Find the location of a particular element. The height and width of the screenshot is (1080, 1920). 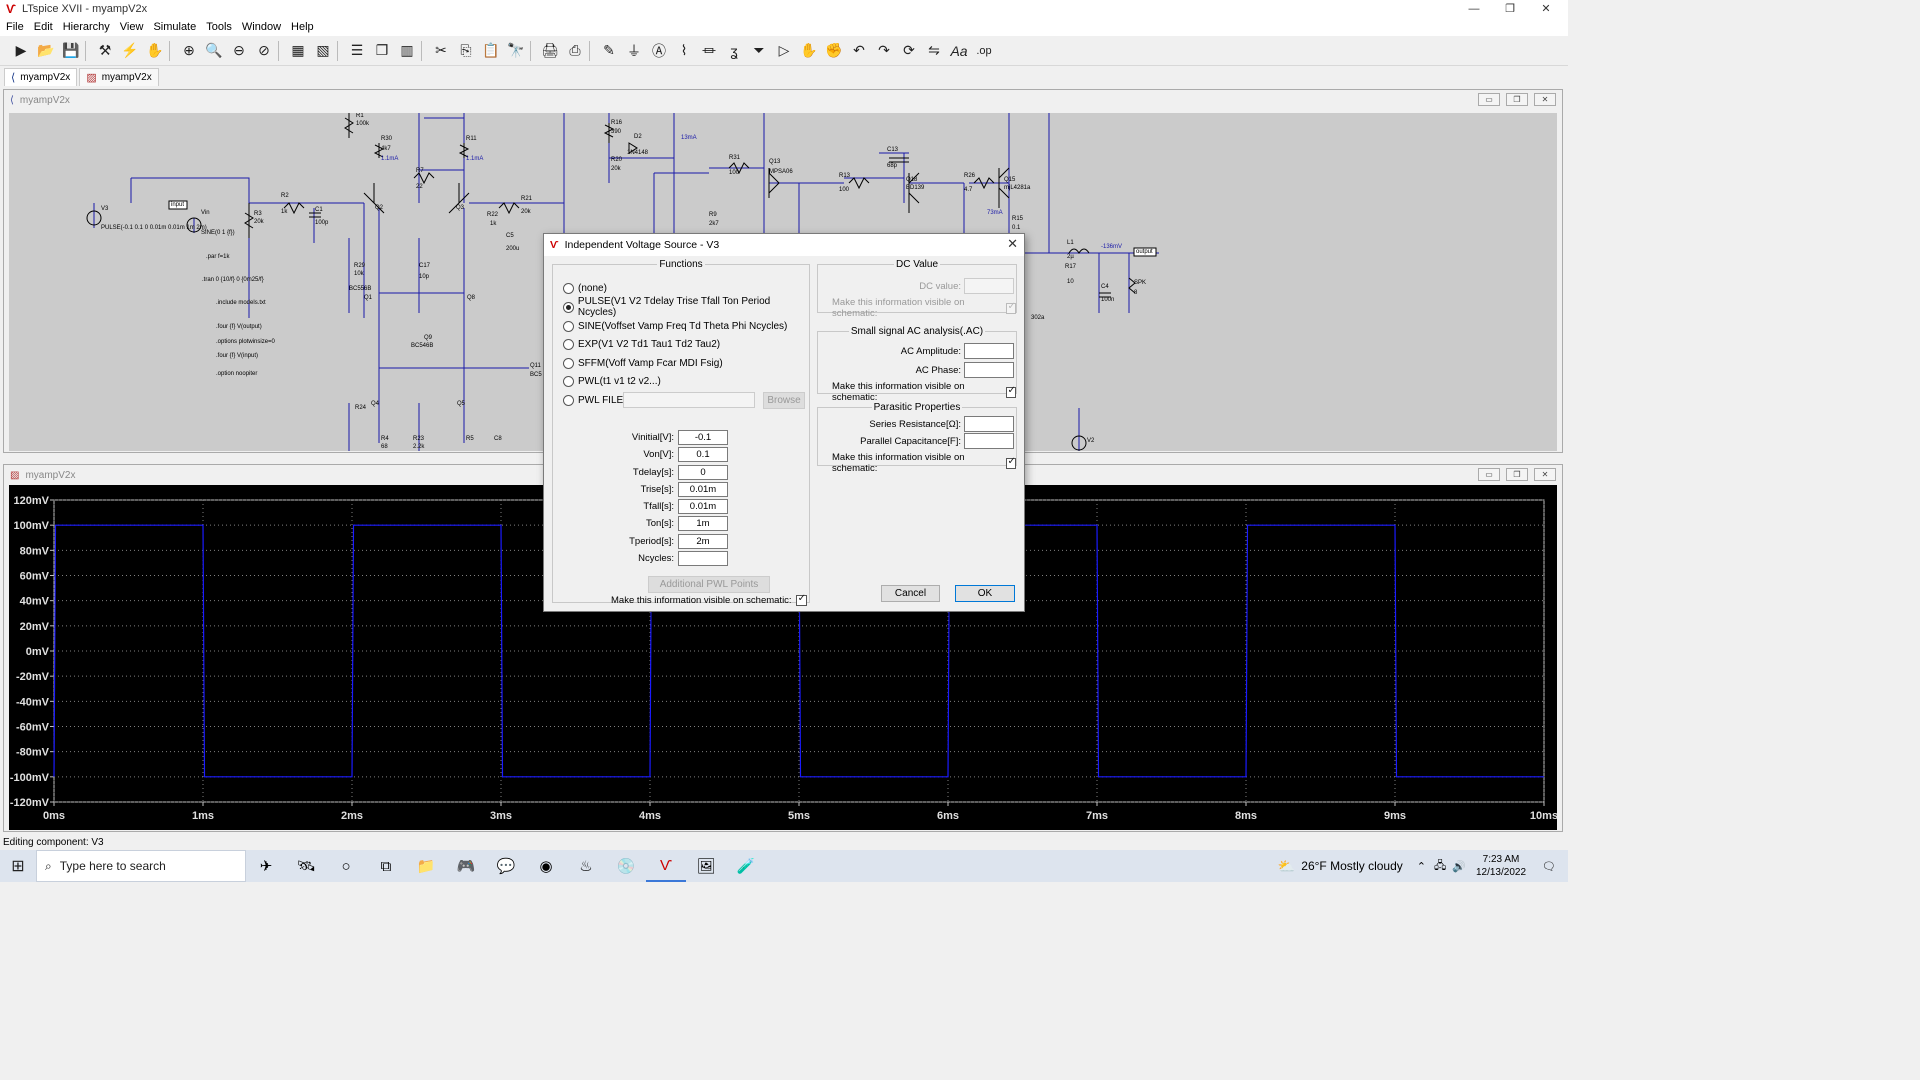

spice-directive: .option noopiter is located at coordinates (236, 374).